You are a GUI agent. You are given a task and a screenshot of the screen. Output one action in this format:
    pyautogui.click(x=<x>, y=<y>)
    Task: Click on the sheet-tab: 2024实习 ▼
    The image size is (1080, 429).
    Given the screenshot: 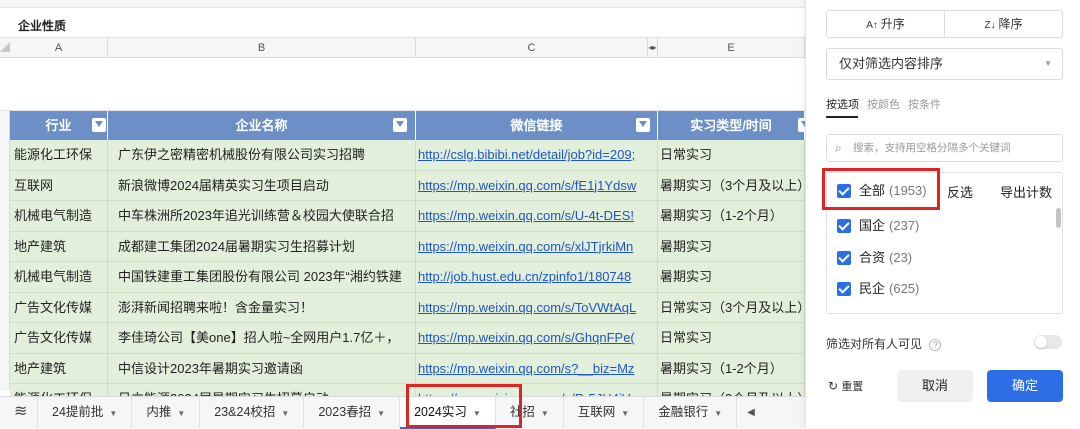 What is the action you would take?
    pyautogui.click(x=448, y=412)
    